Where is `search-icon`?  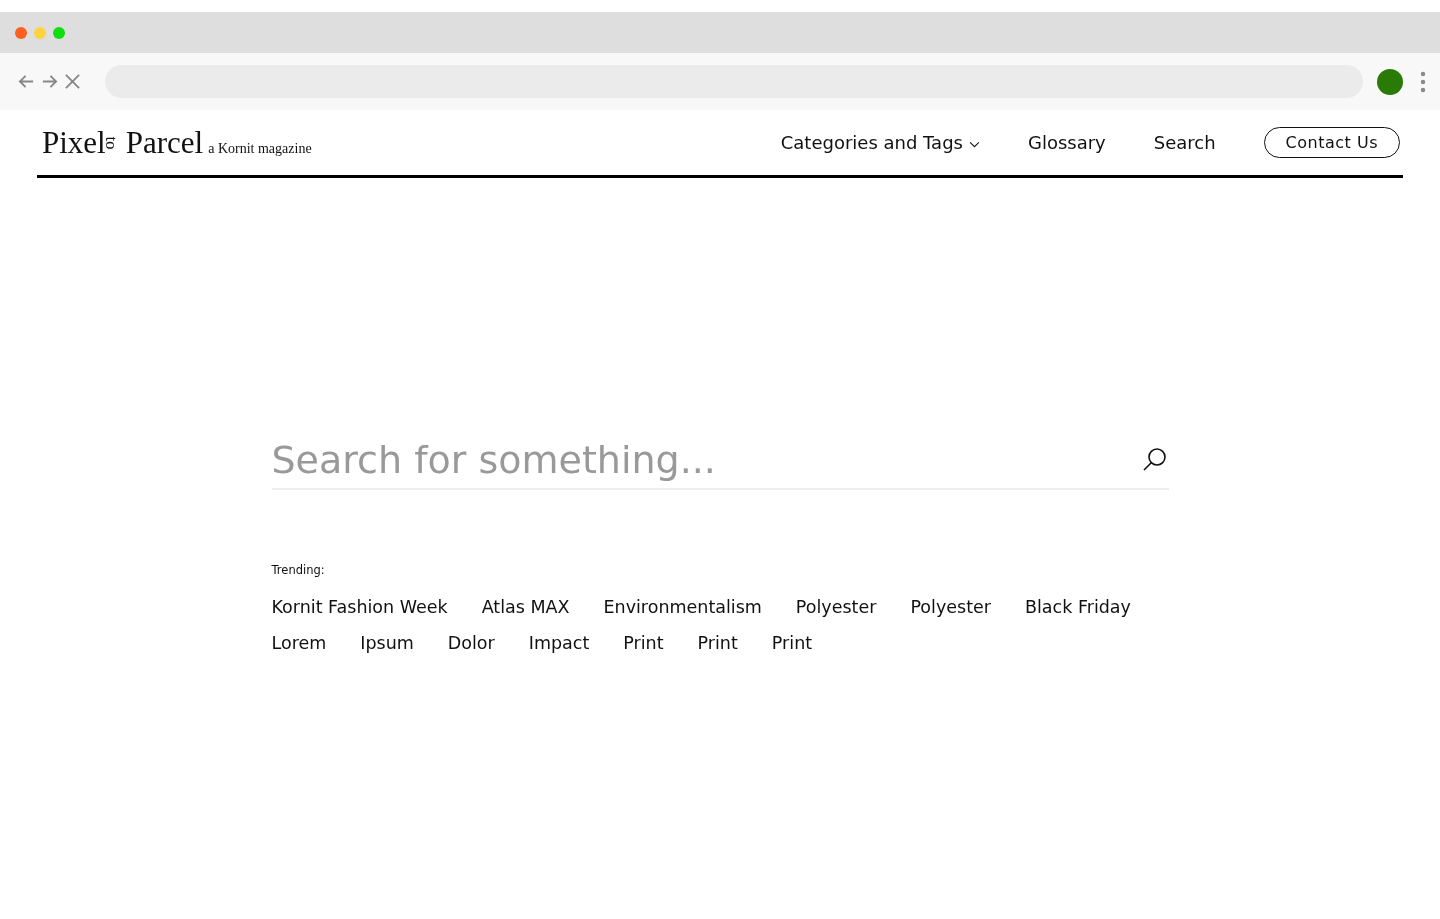 search-icon is located at coordinates (1154, 460).